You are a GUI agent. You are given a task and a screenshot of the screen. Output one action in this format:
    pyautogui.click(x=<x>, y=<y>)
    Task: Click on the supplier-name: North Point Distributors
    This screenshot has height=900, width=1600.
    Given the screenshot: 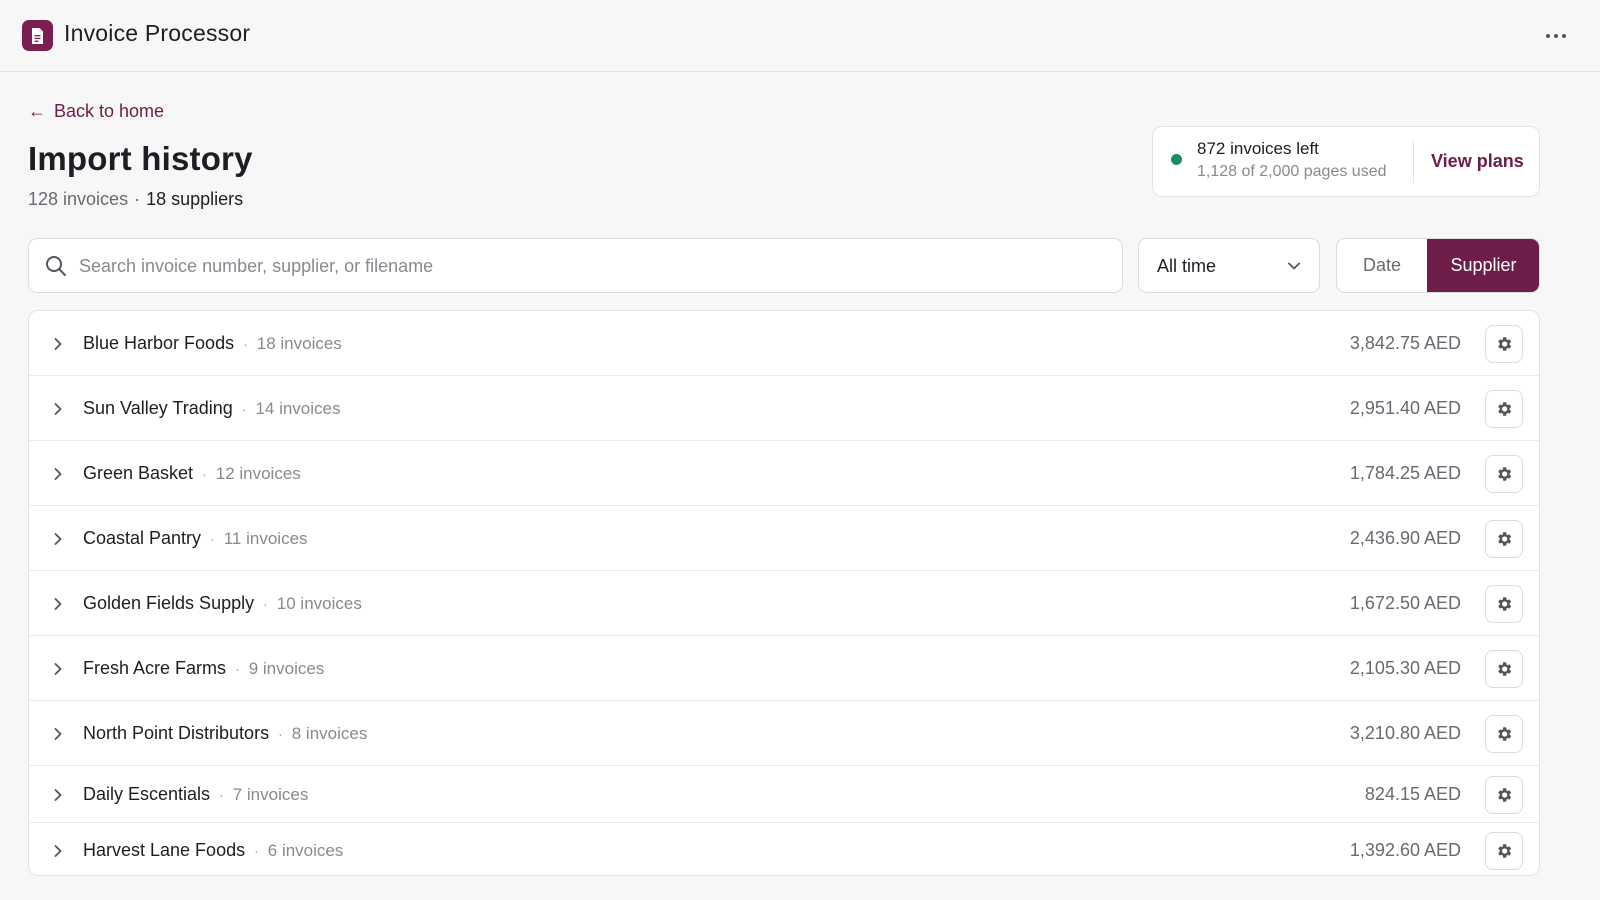 What is the action you would take?
    pyautogui.click(x=176, y=733)
    